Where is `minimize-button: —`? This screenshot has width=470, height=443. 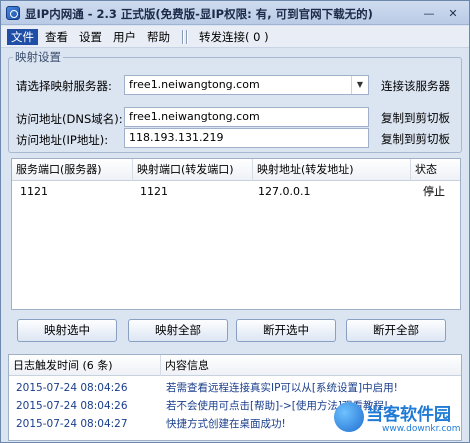 minimize-button: — is located at coordinates (429, 13).